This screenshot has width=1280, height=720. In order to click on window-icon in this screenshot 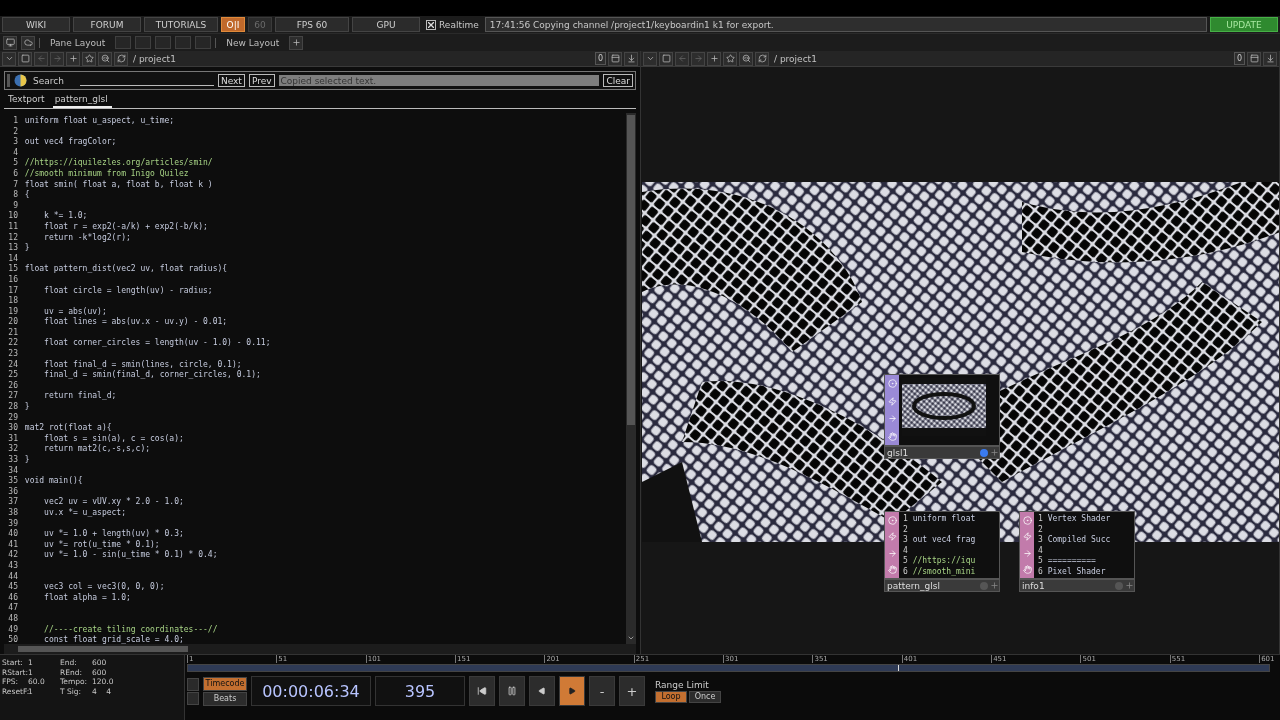, I will do `click(10, 42)`.